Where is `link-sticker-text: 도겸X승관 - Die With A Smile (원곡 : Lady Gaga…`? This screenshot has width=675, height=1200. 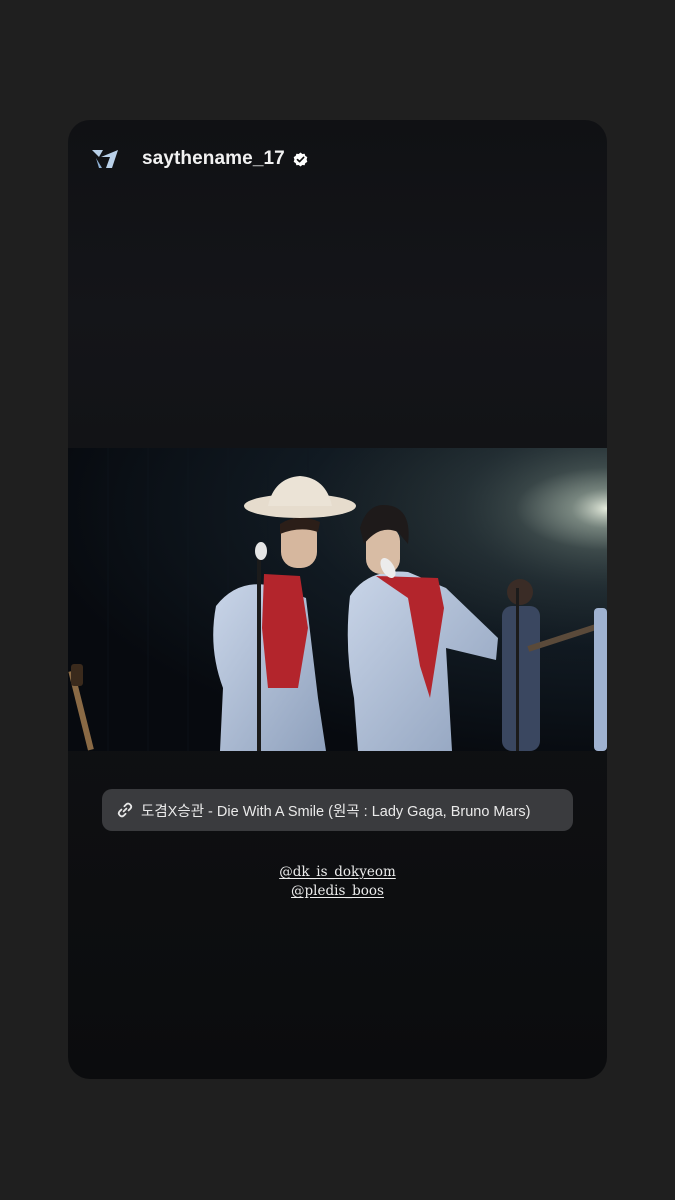
link-sticker-text: 도겸X승관 - Die With A Smile (원곡 : Lady Gaga… is located at coordinates (336, 811).